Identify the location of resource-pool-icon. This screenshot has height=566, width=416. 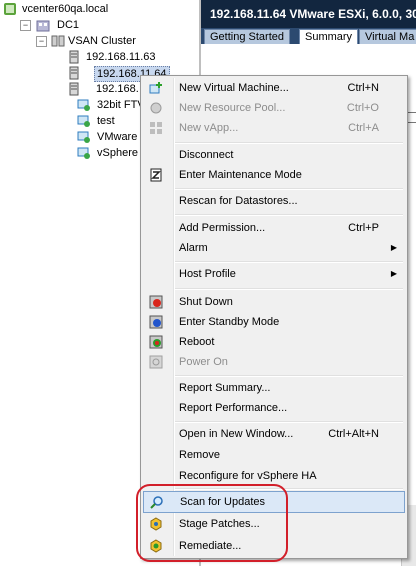
(156, 108).